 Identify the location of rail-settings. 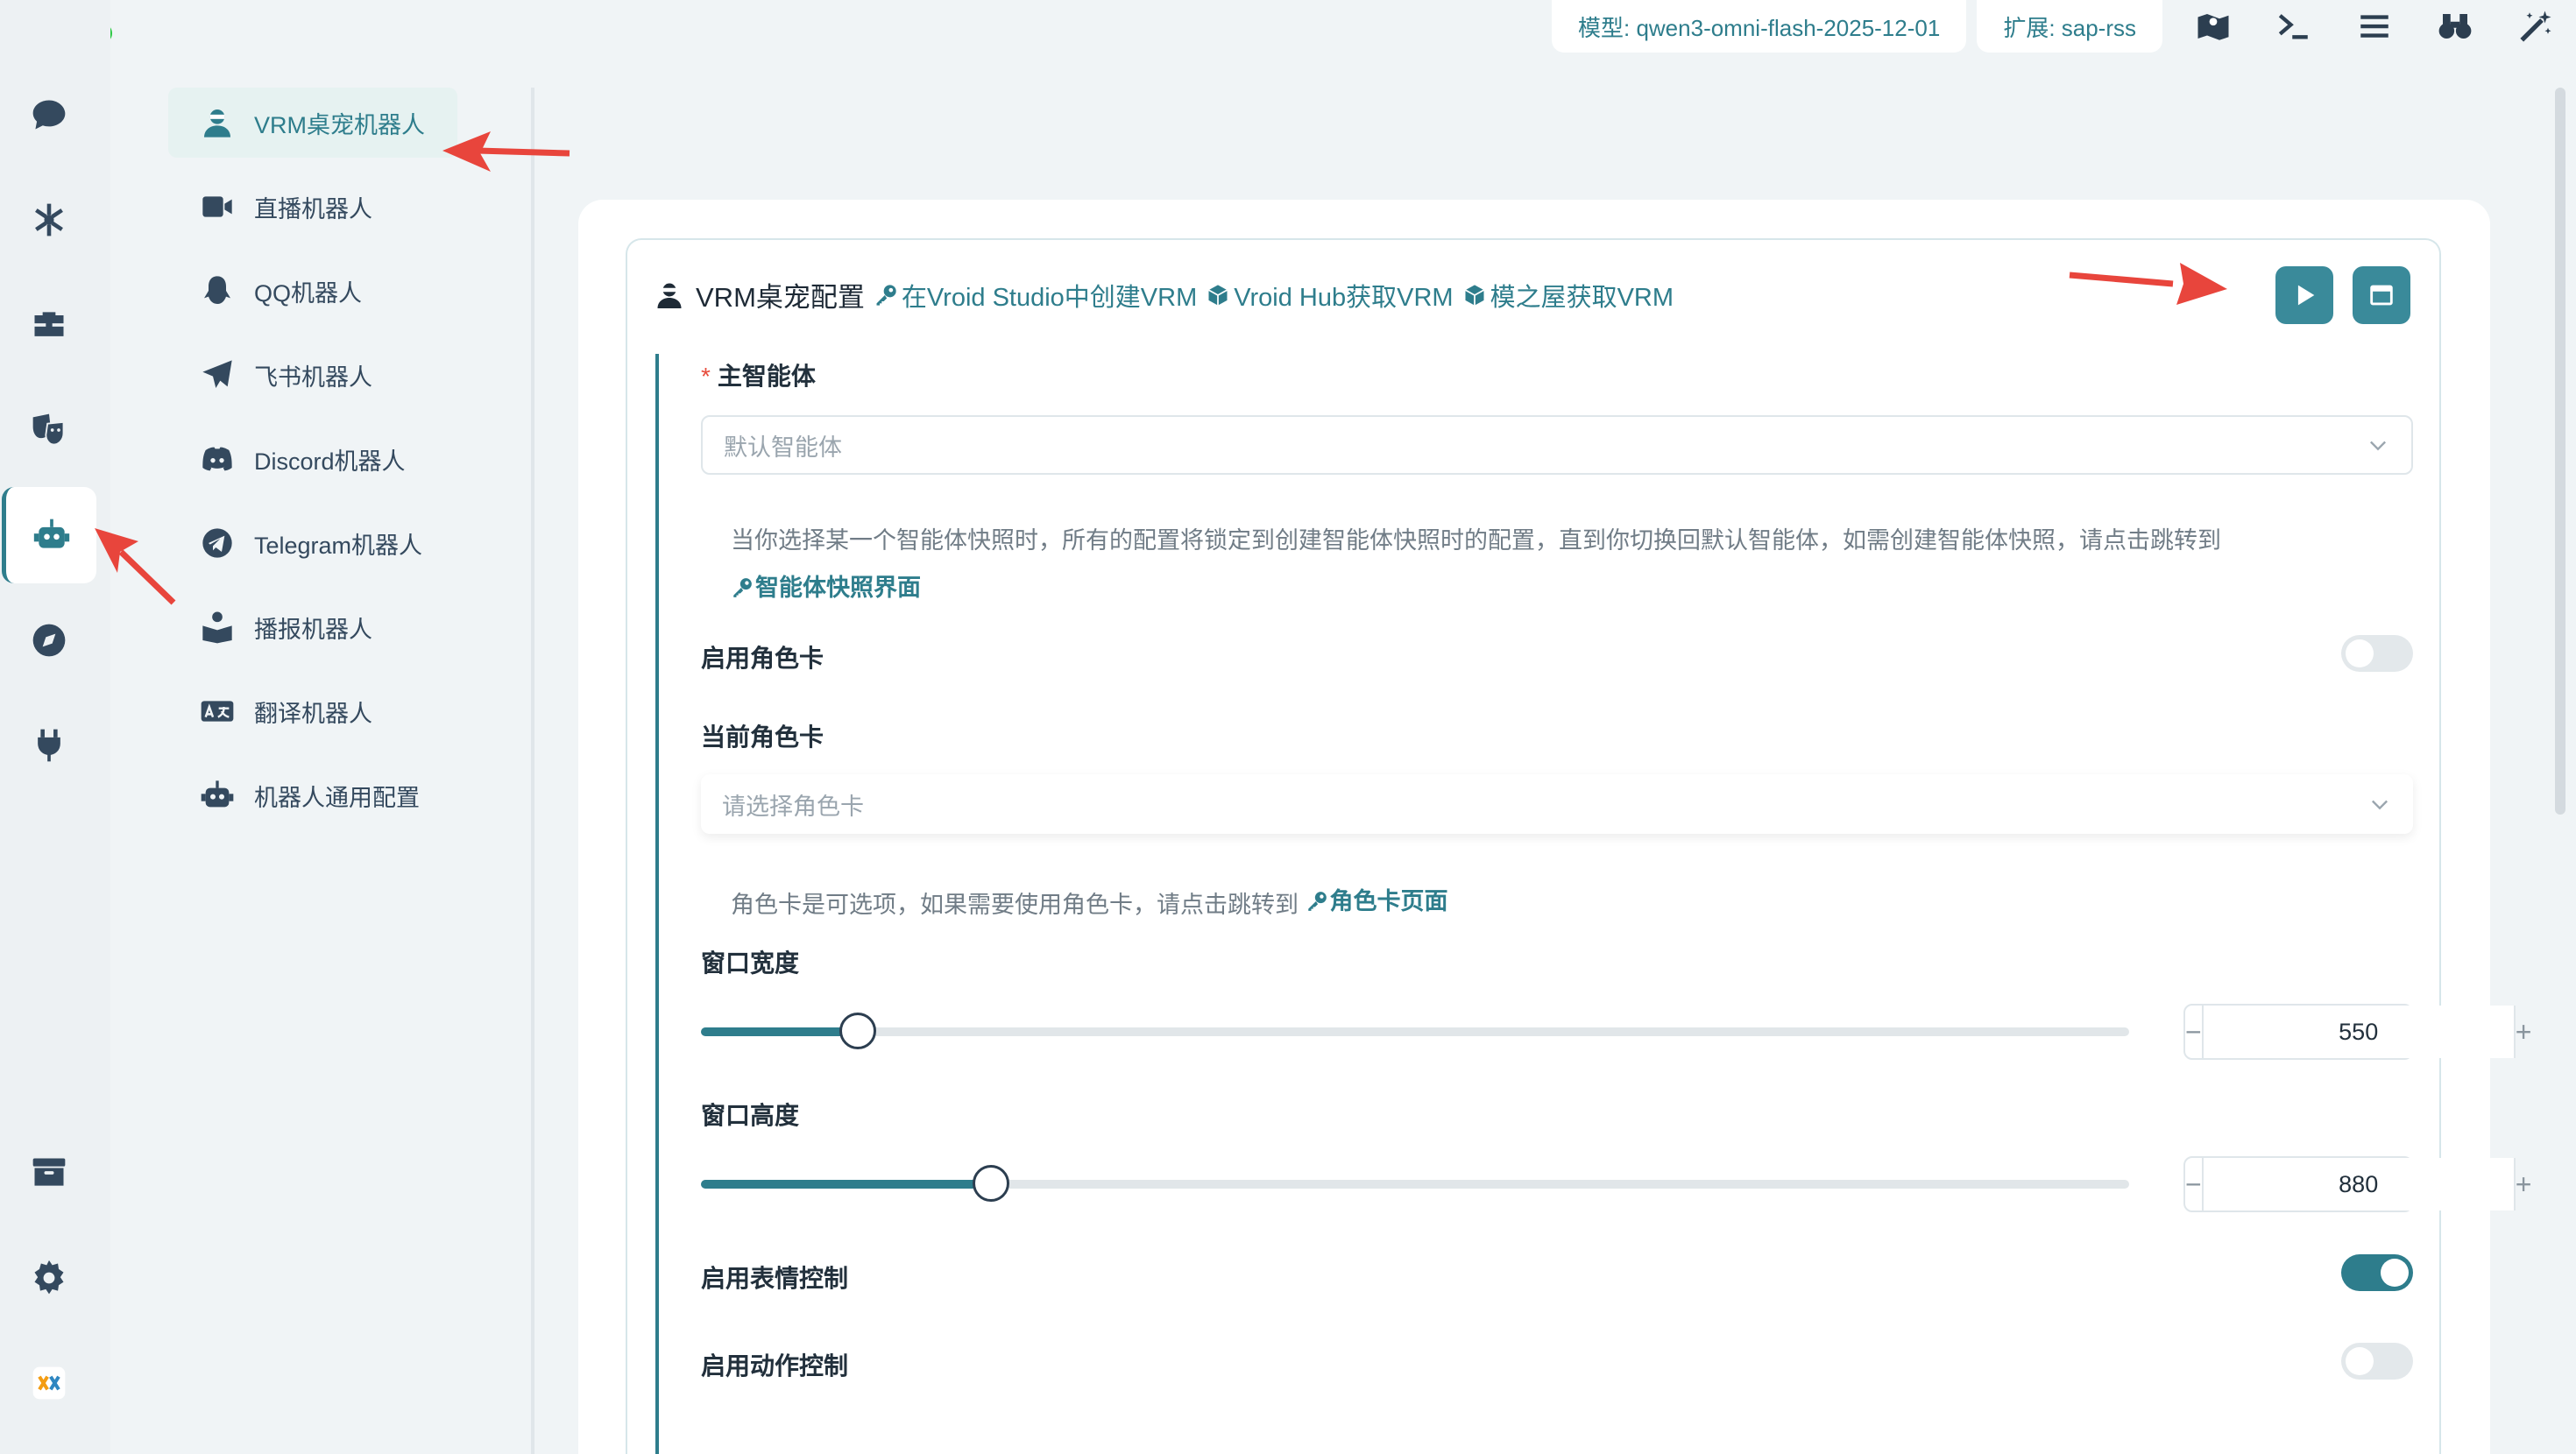
(49, 1278).